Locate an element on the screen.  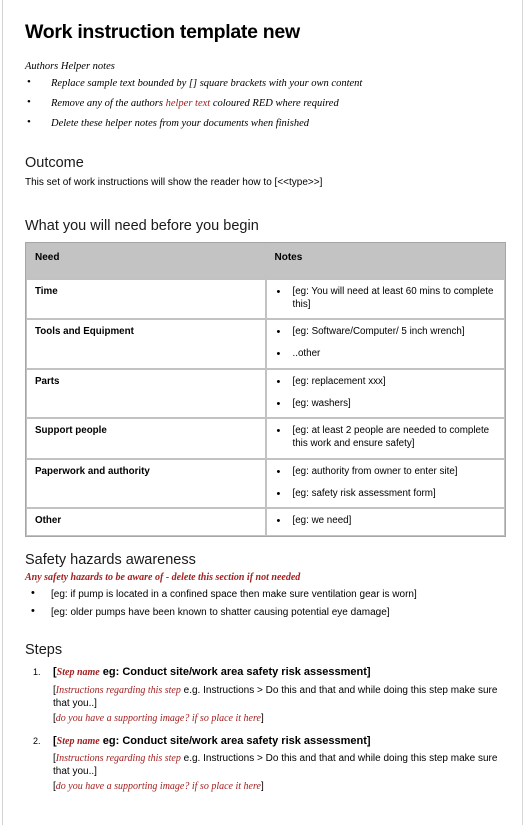
table-row: Other [eg: we need] is located at coordinates (265, 522).